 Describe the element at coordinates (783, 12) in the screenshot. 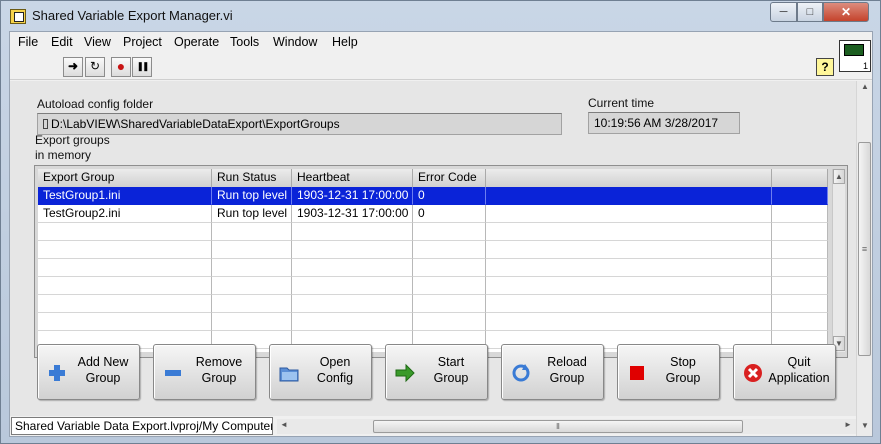

I see `minimize-button: ─` at that location.